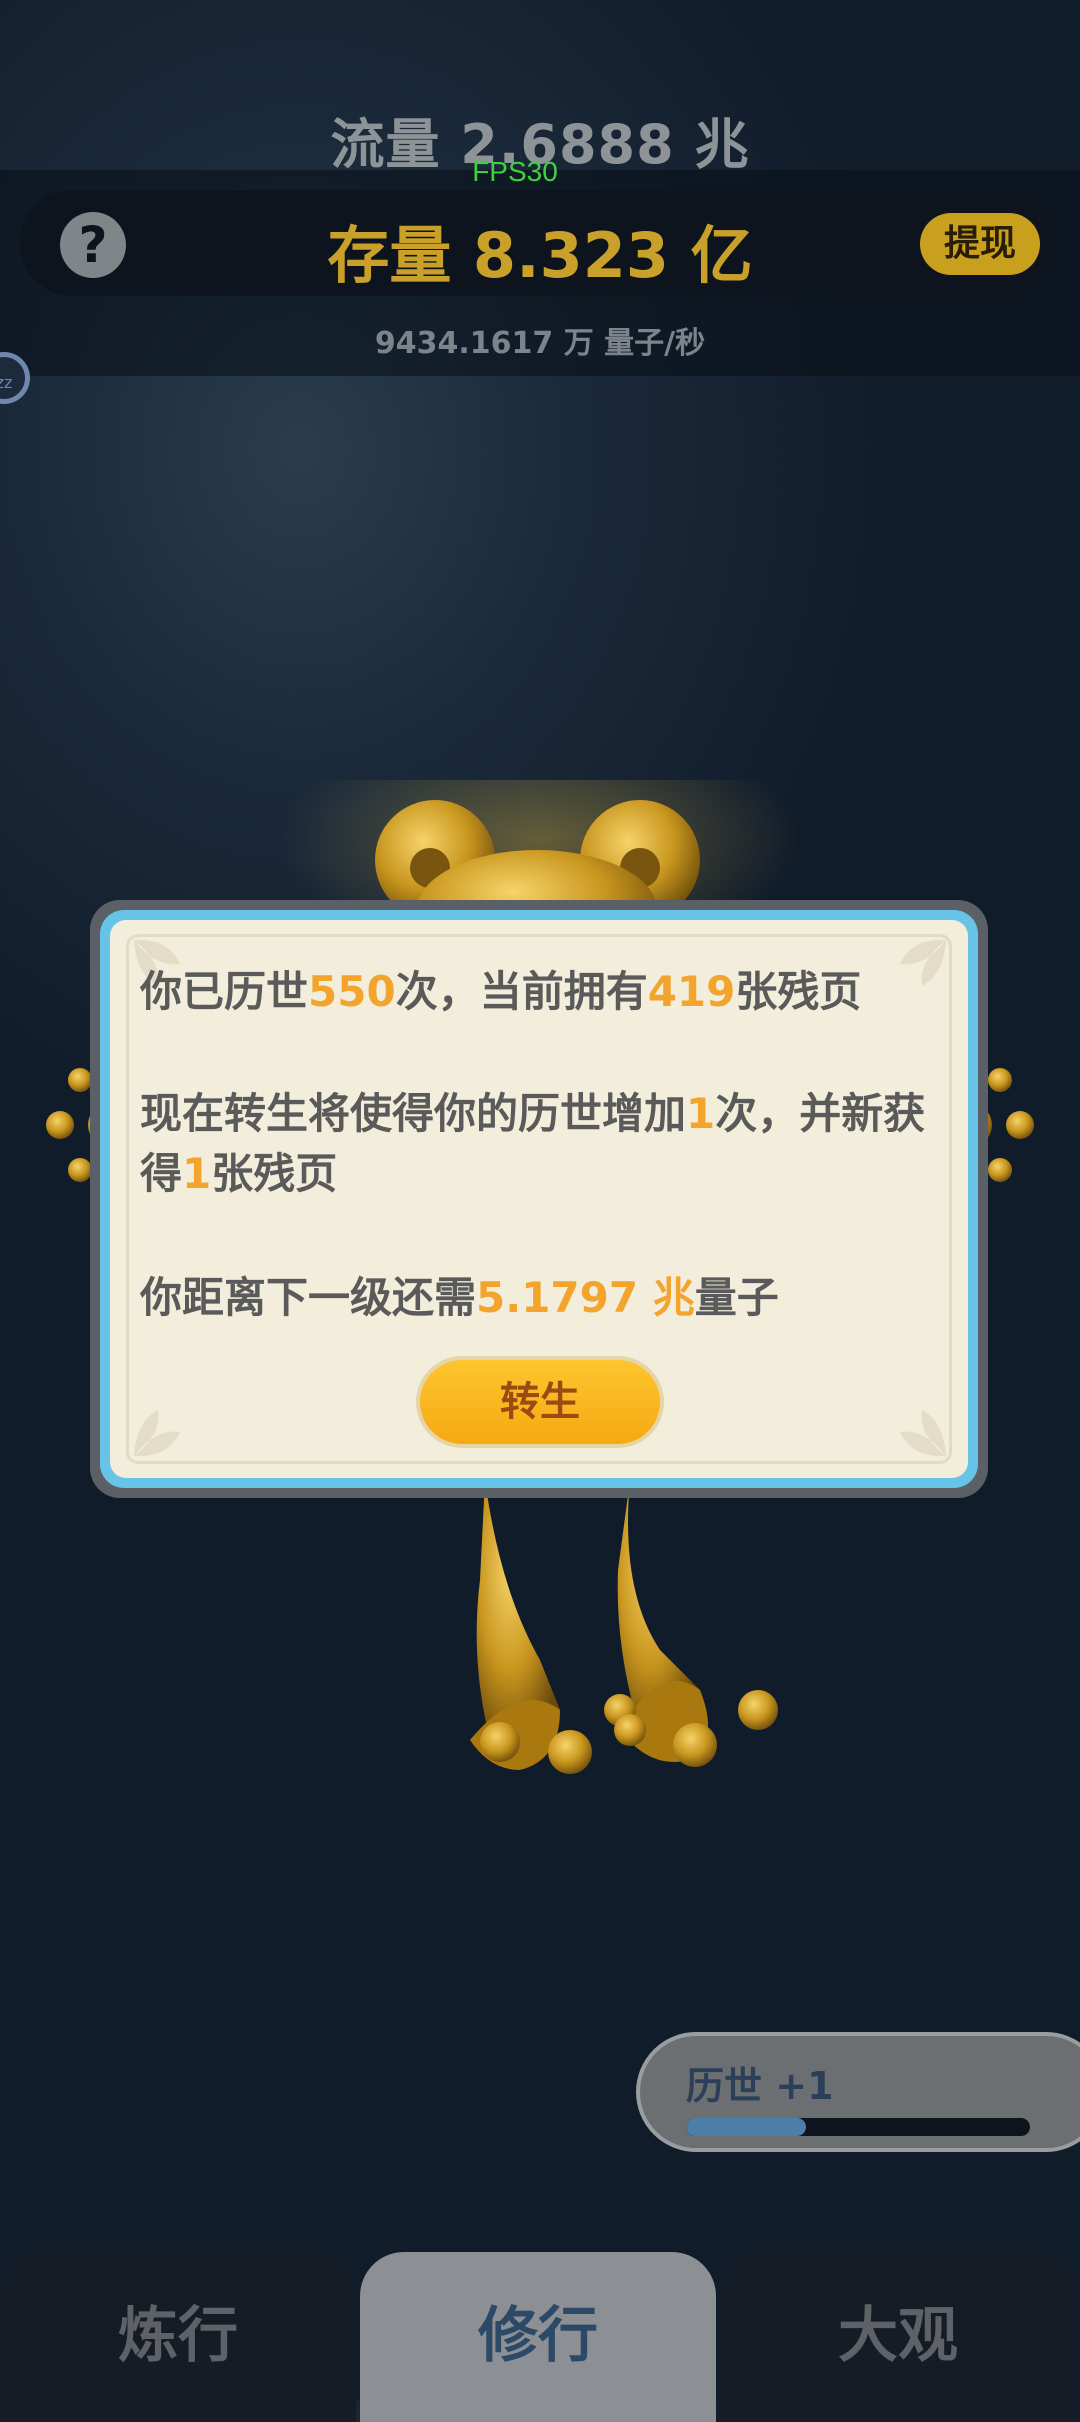 The image size is (1080, 2422). What do you see at coordinates (746, 2127) in the screenshot?
I see `progress-fill` at bounding box center [746, 2127].